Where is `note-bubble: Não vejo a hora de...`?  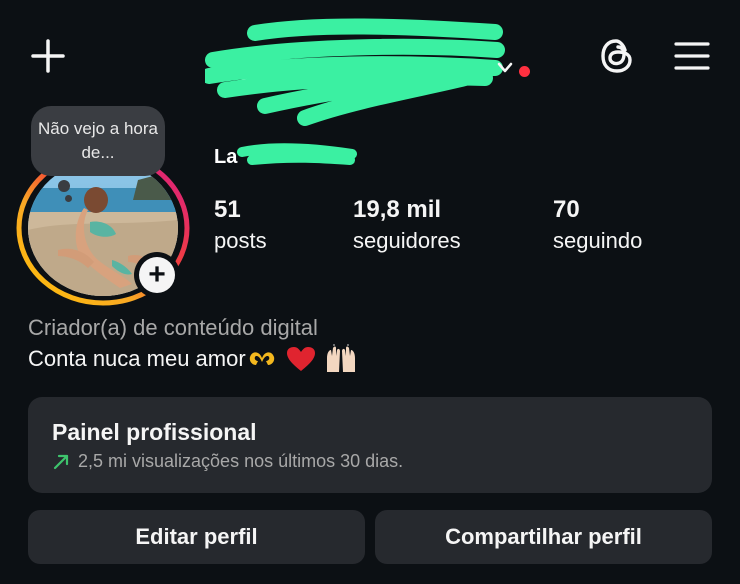 note-bubble: Não vejo a hora de... is located at coordinates (98, 141).